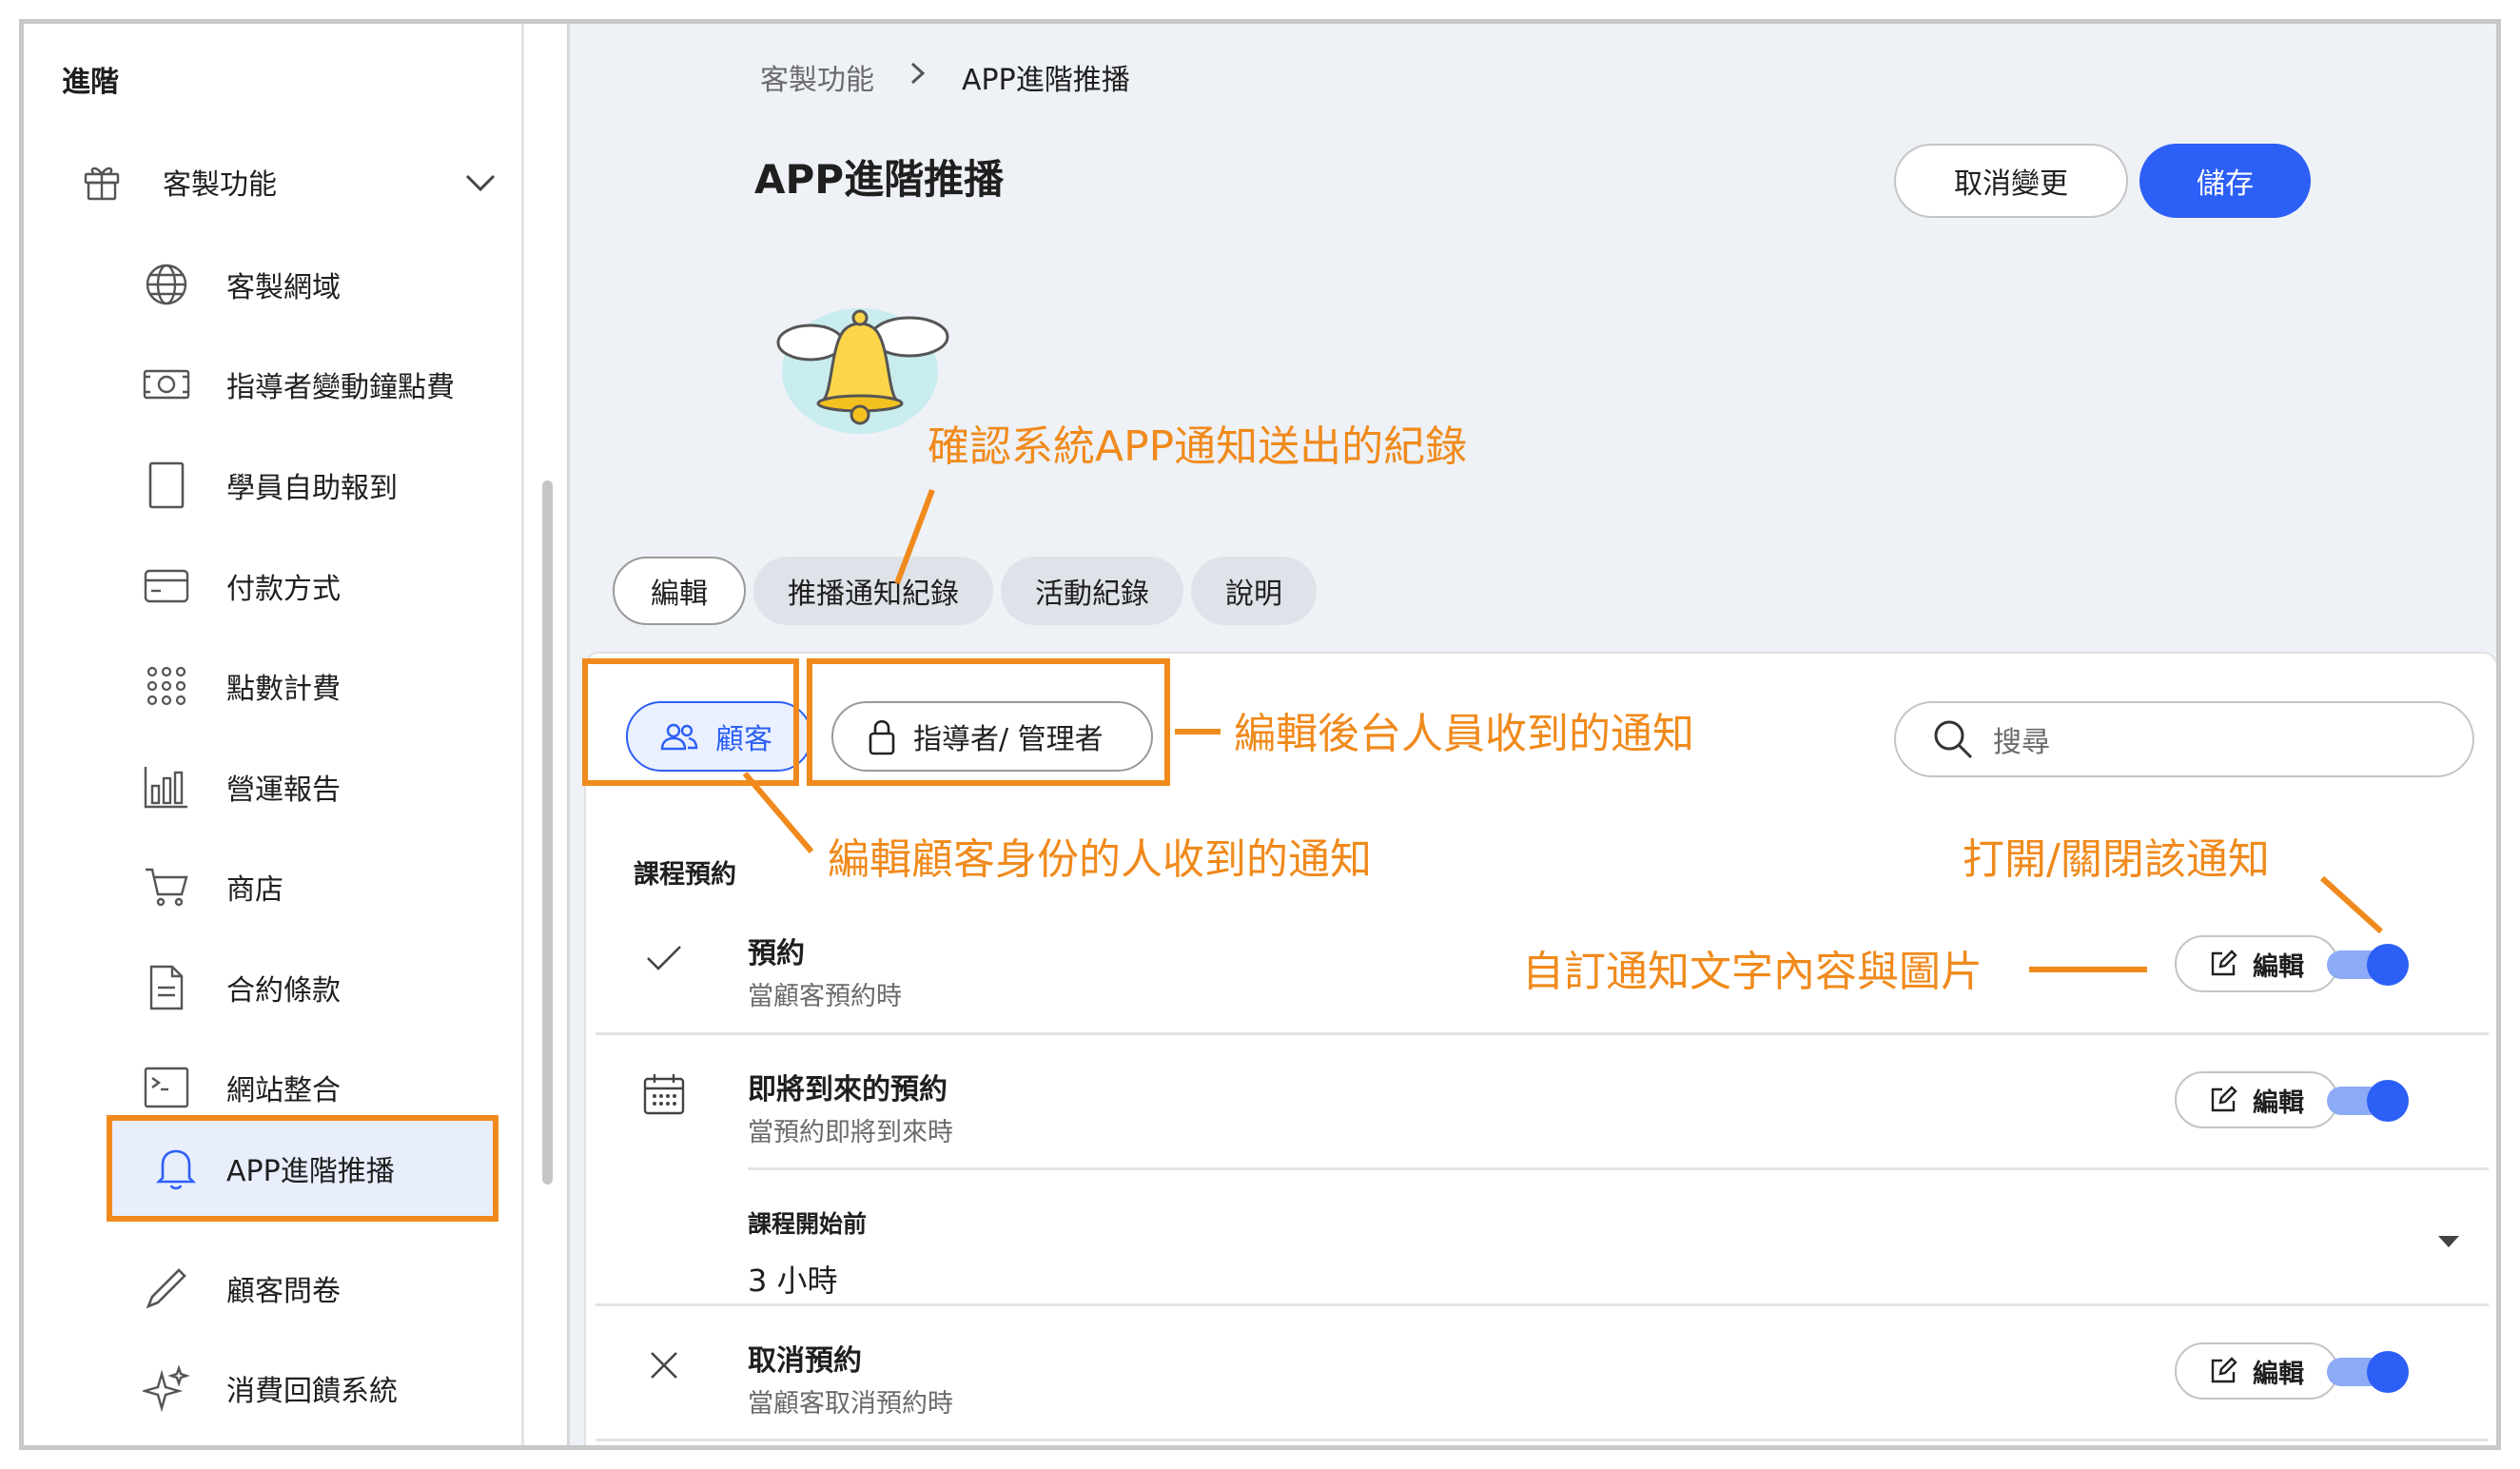  I want to click on reminder-time-label: 課程開始前, so click(808, 1224).